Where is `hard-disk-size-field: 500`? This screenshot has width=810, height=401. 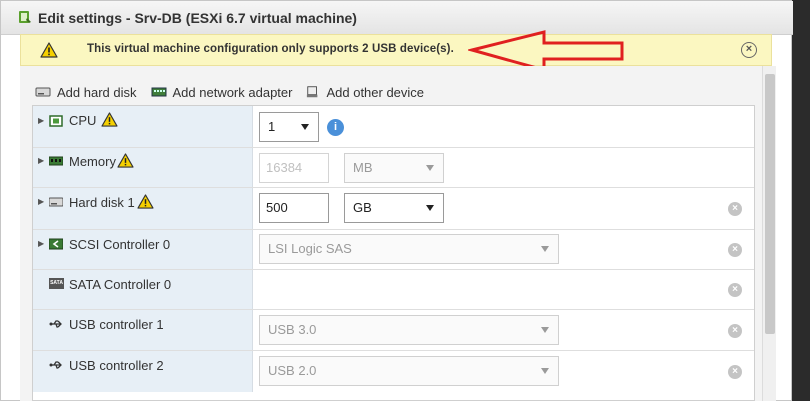
hard-disk-size-field: 500 is located at coordinates (294, 208).